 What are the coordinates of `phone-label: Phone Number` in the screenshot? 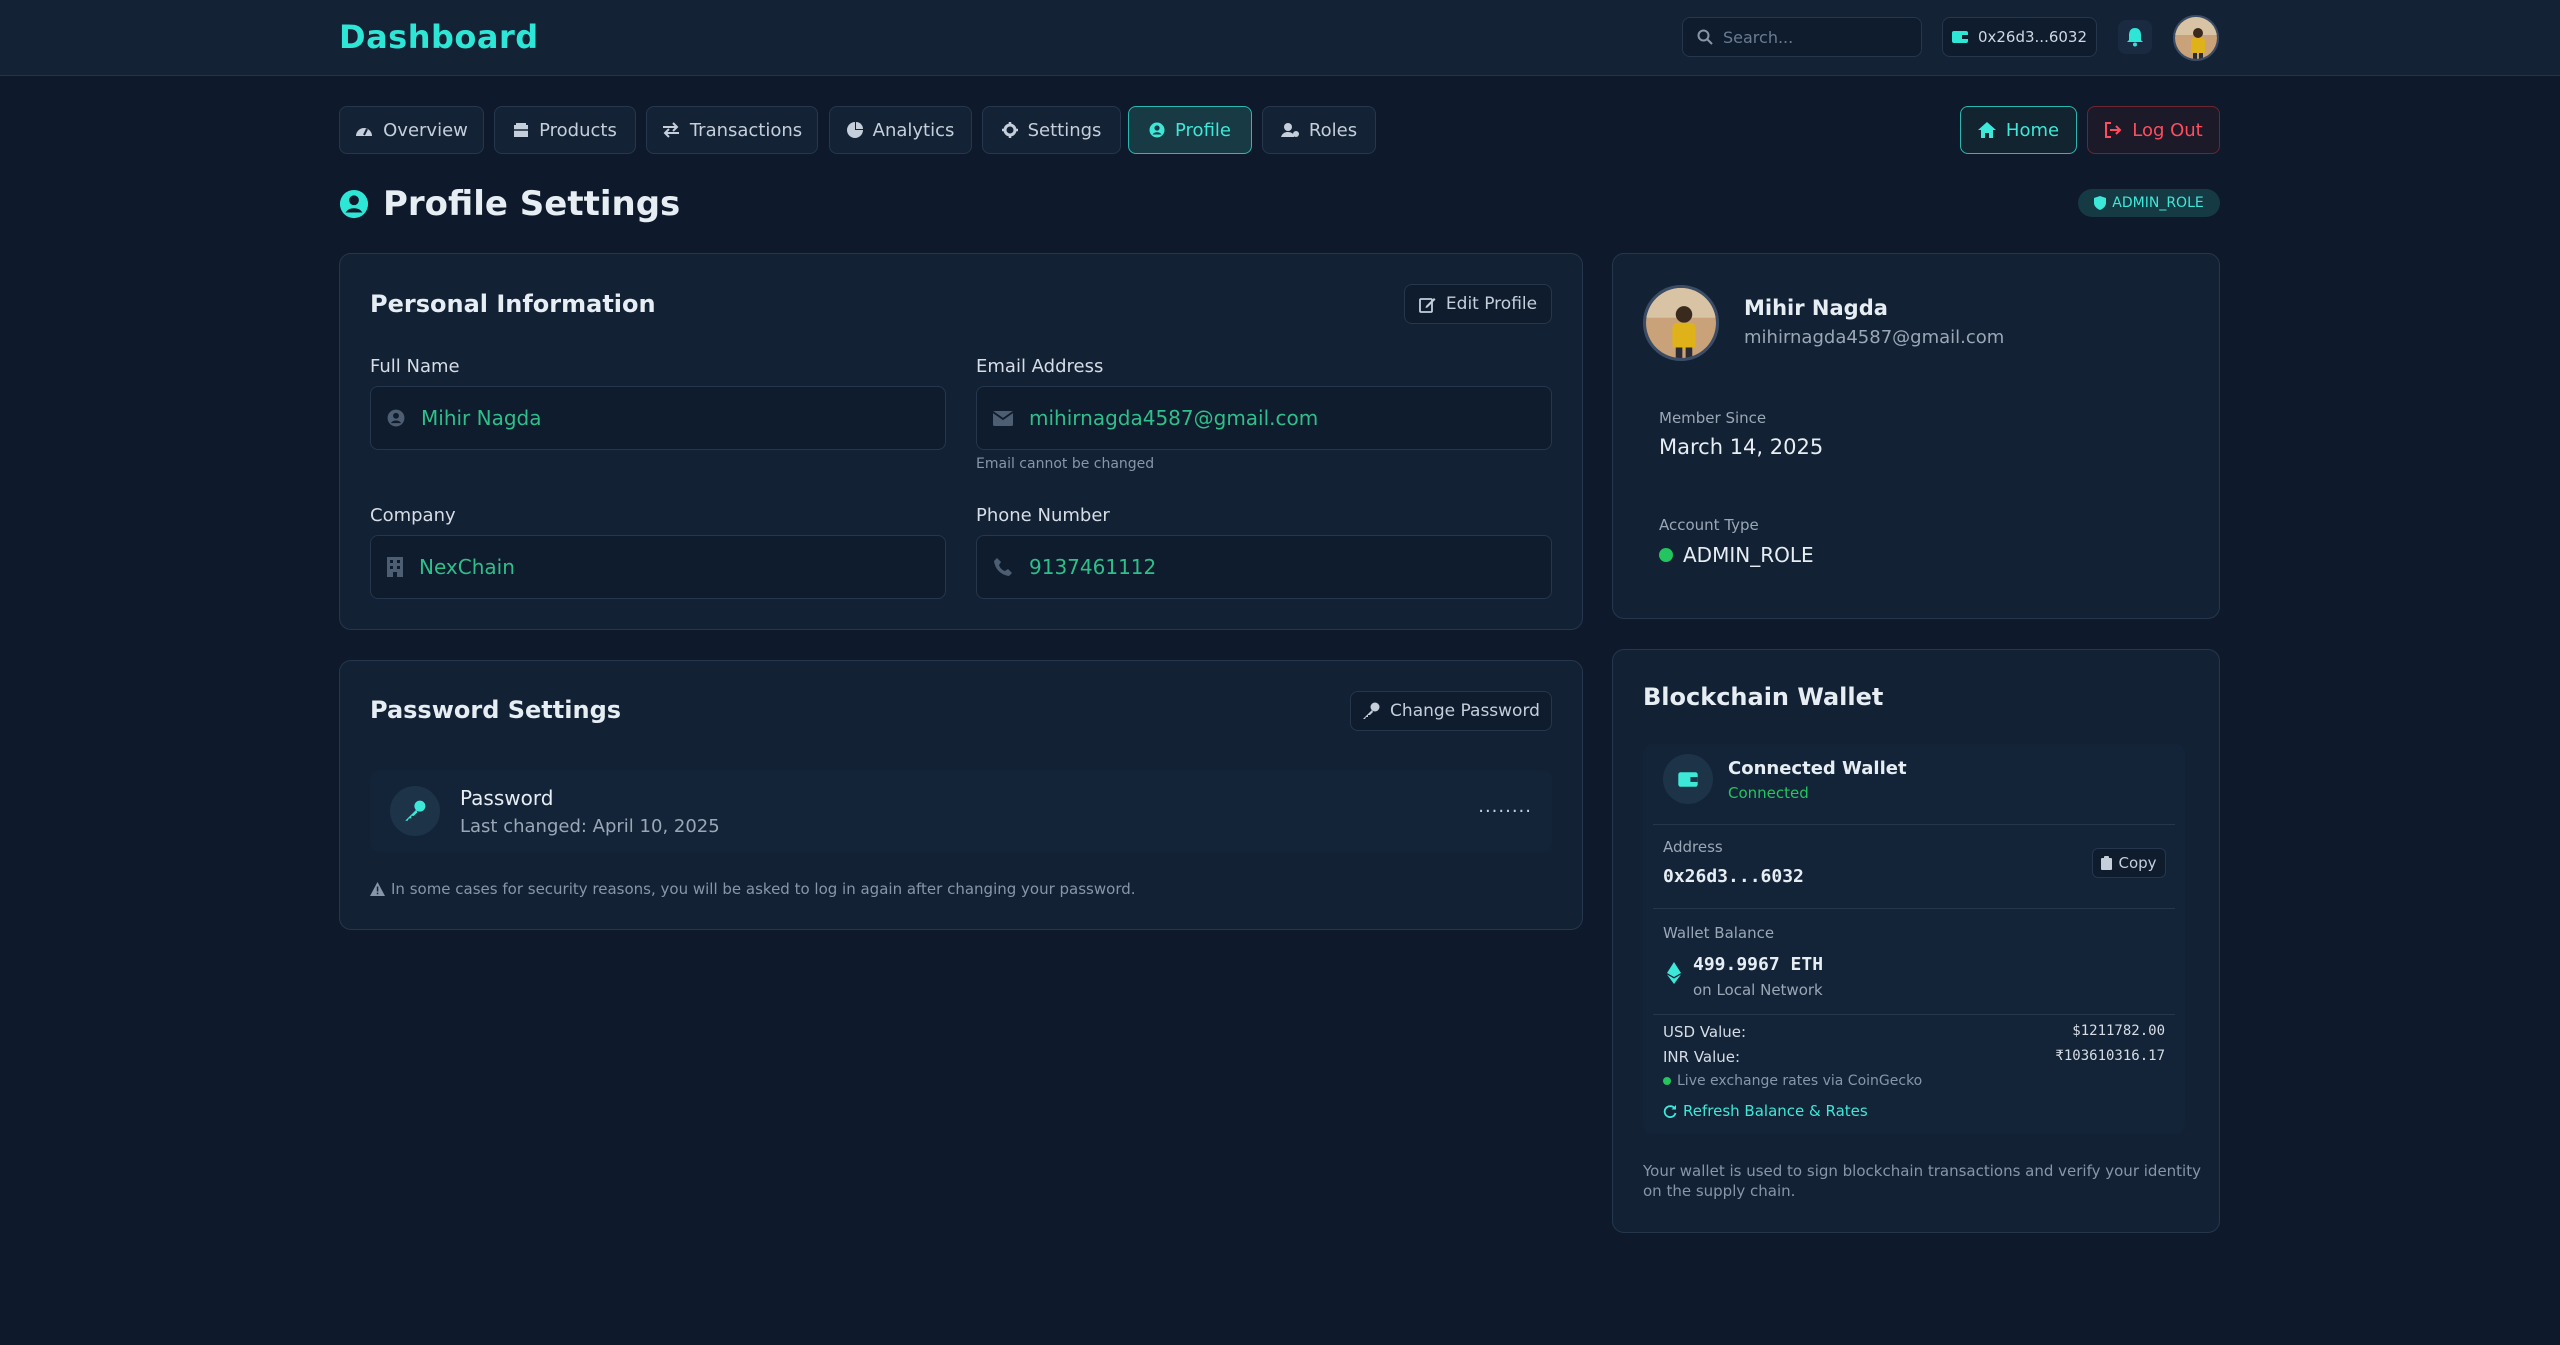 It's located at (1043, 515).